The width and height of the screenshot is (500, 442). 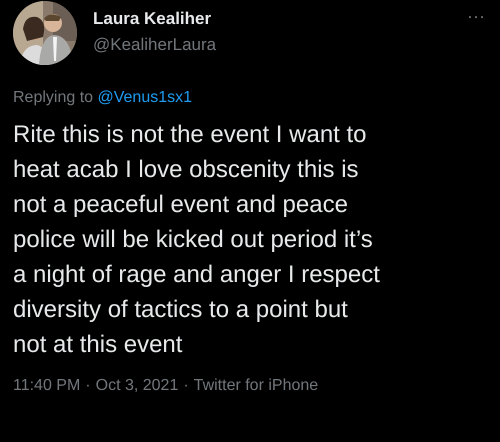 What do you see at coordinates (53, 97) in the screenshot?
I see `replying-to-label: Replying to` at bounding box center [53, 97].